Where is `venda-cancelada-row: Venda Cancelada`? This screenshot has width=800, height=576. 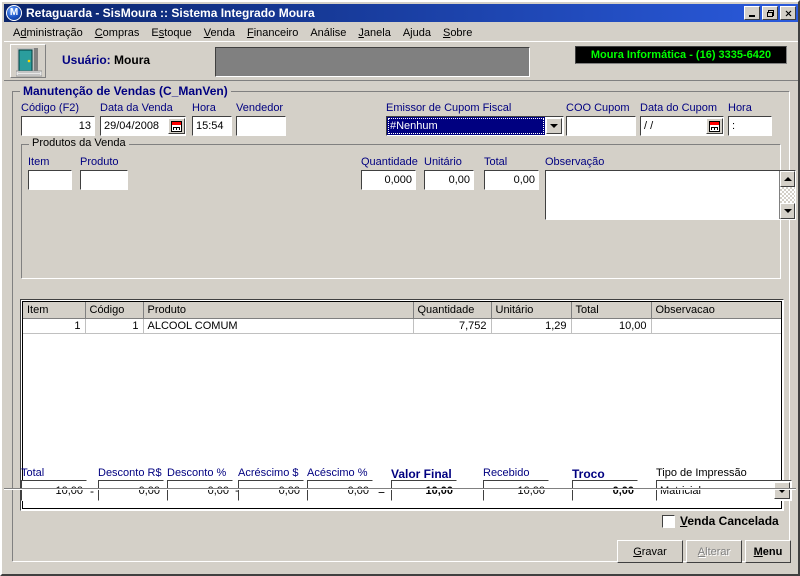 venda-cancelada-row: Venda Cancelada is located at coordinates (720, 521).